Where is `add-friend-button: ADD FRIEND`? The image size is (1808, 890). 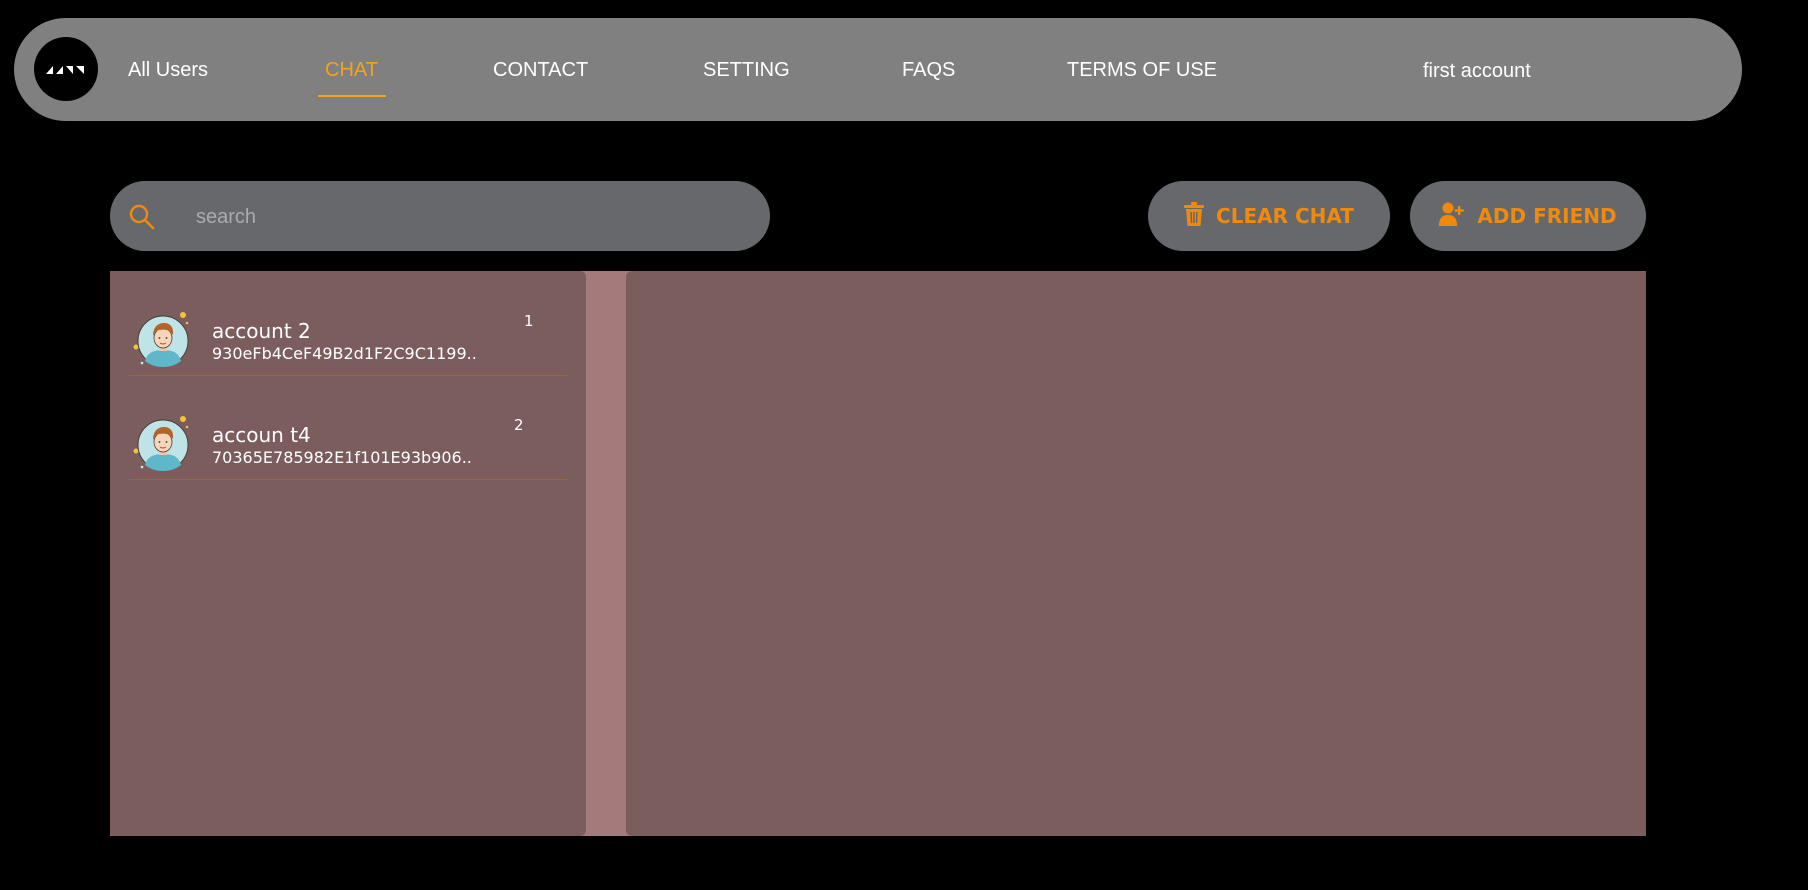 add-friend-button: ADD FRIEND is located at coordinates (1528, 216).